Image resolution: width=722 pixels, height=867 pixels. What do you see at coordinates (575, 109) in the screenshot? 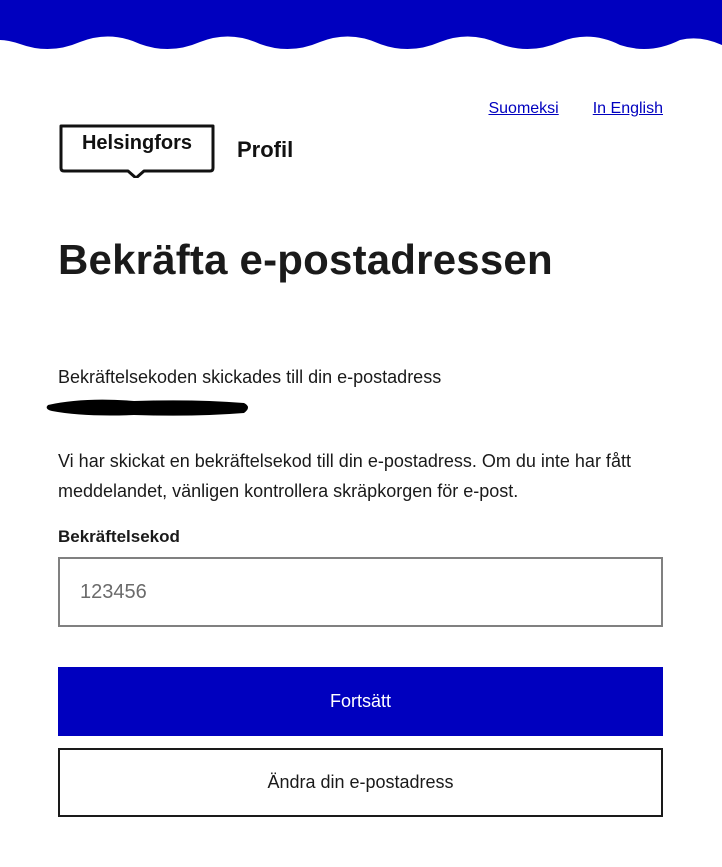
I see `language-switcher: Suomeksi In English` at bounding box center [575, 109].